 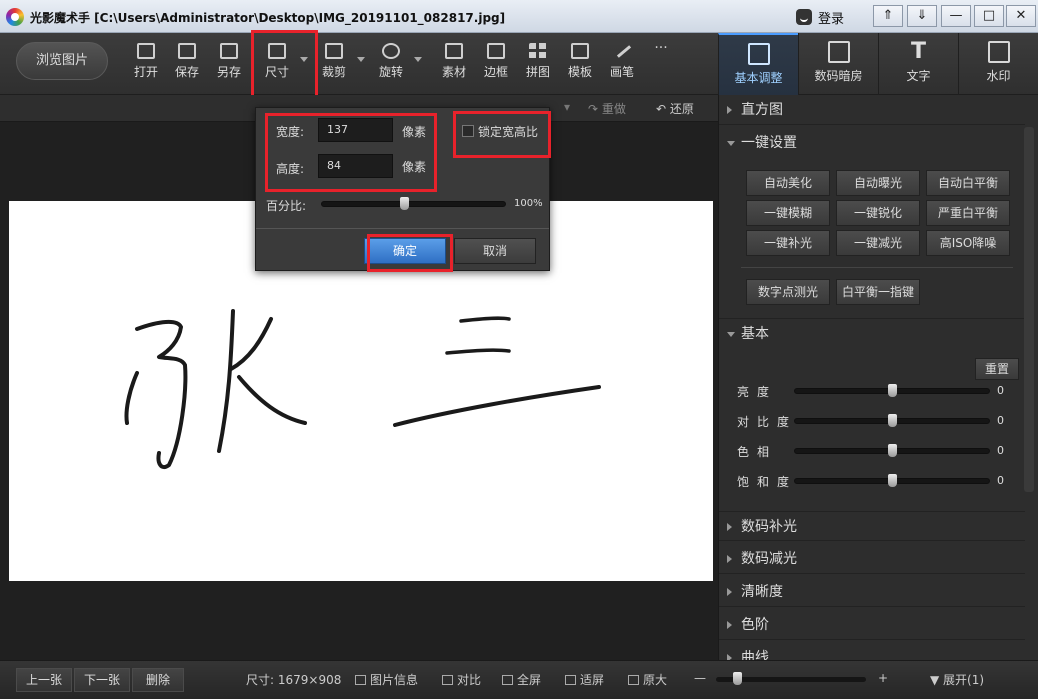 What do you see at coordinates (391, 64) in the screenshot?
I see `rotate-button: 旋转` at bounding box center [391, 64].